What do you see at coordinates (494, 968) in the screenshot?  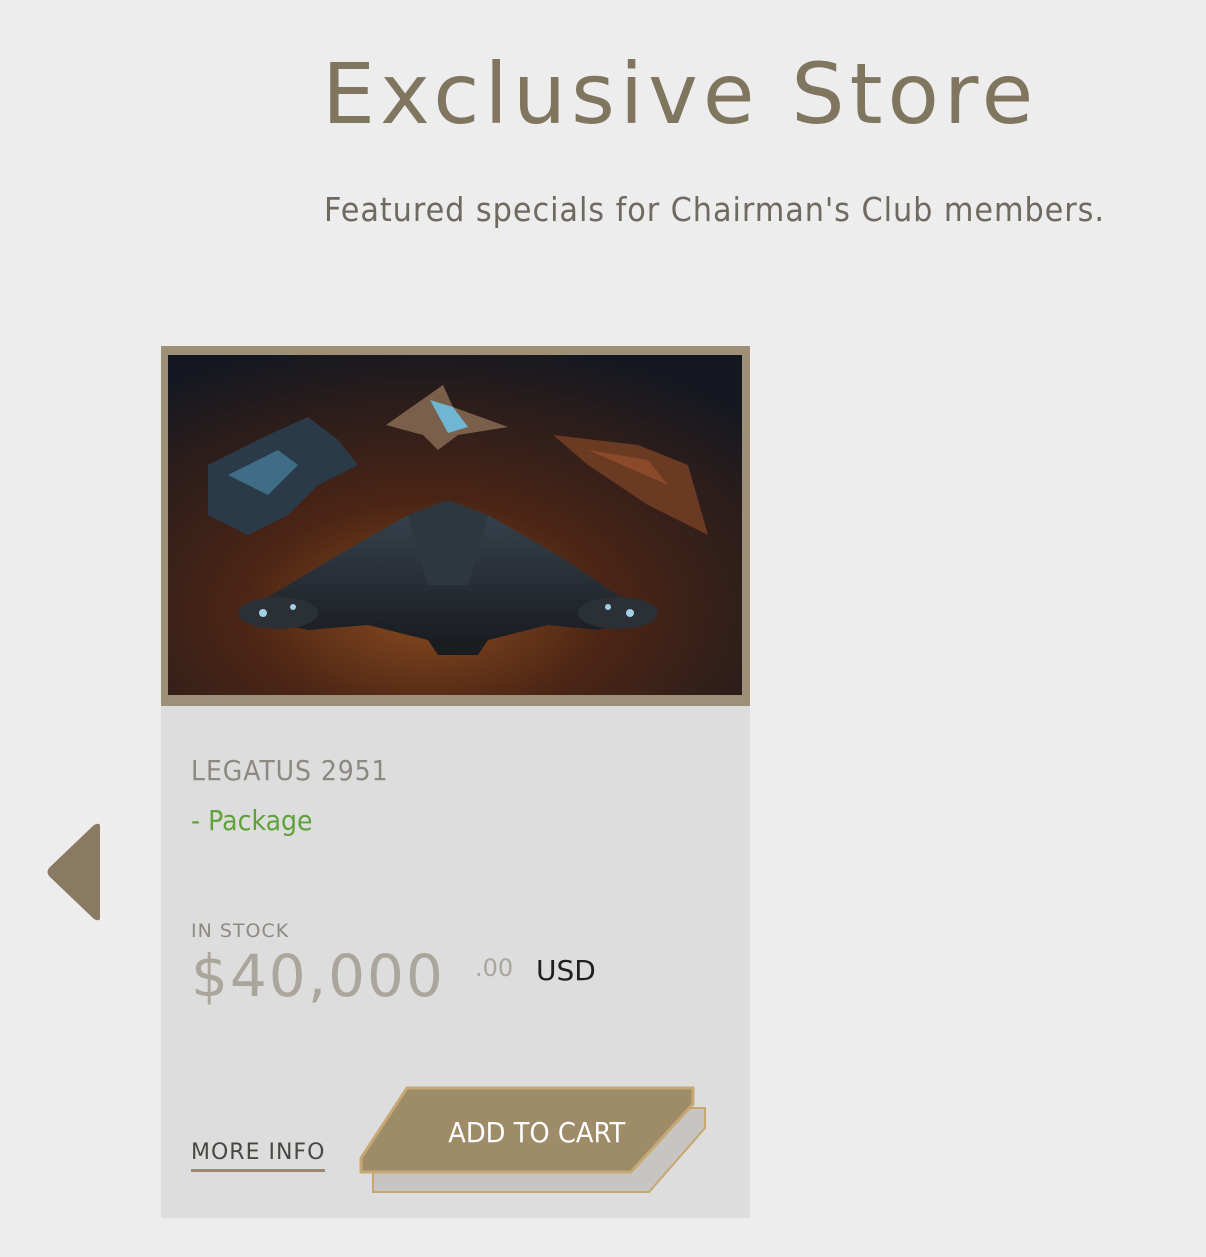 I see `price-cents: .00` at bounding box center [494, 968].